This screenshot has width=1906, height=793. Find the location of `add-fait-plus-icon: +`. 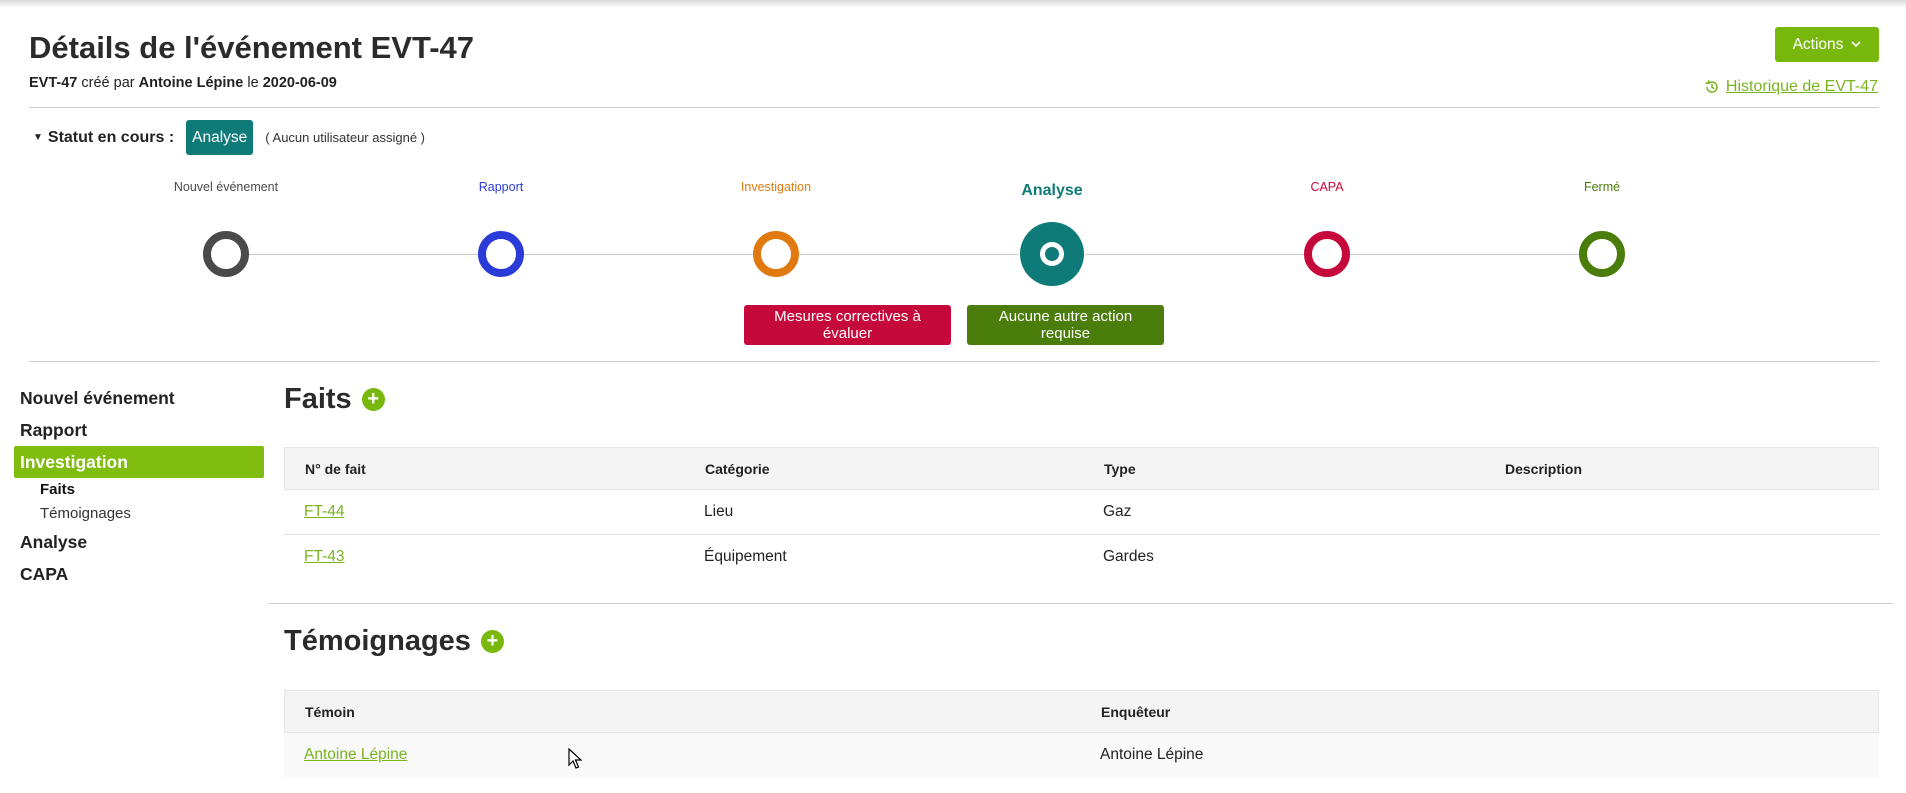

add-fait-plus-icon: + is located at coordinates (373, 399).